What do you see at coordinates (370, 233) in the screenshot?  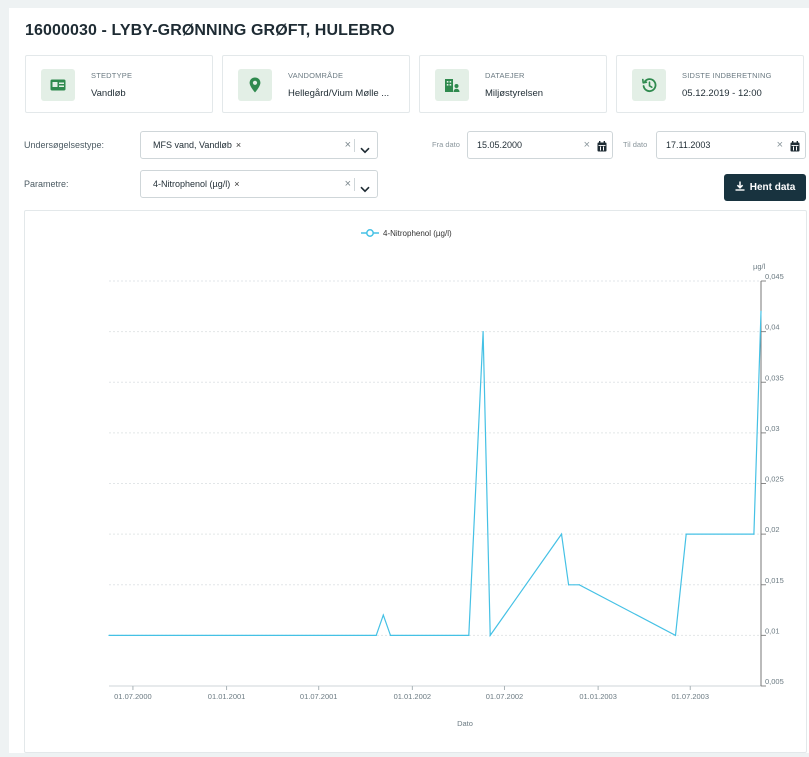 I see `legend-marker` at bounding box center [370, 233].